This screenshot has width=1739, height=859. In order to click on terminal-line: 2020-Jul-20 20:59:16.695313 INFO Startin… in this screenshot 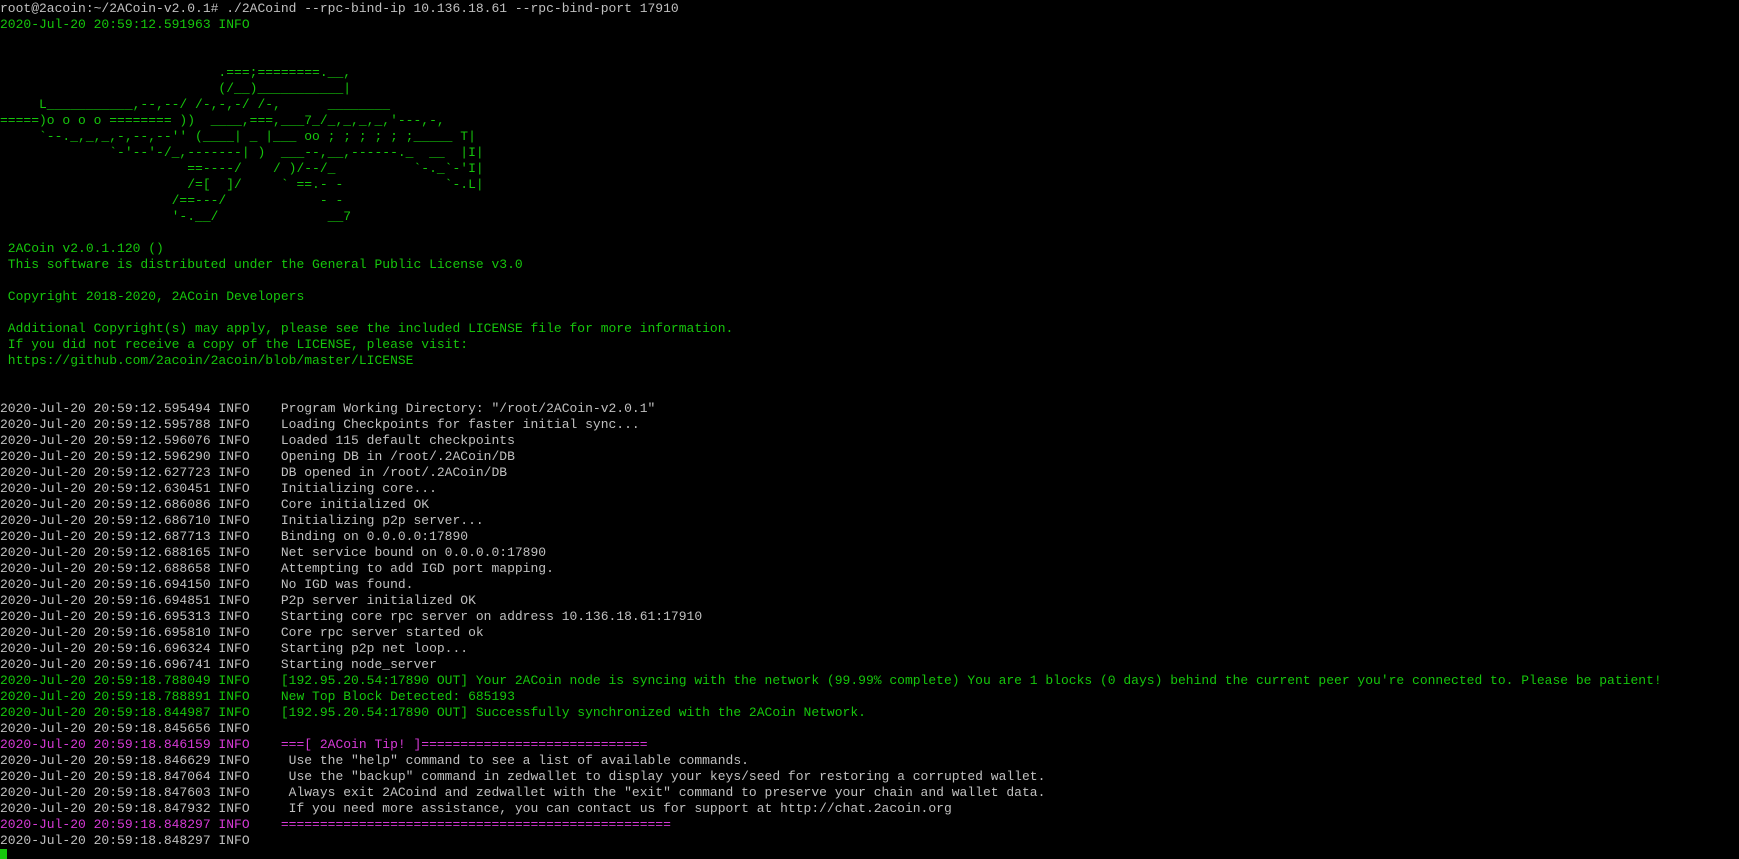, I will do `click(351, 616)`.